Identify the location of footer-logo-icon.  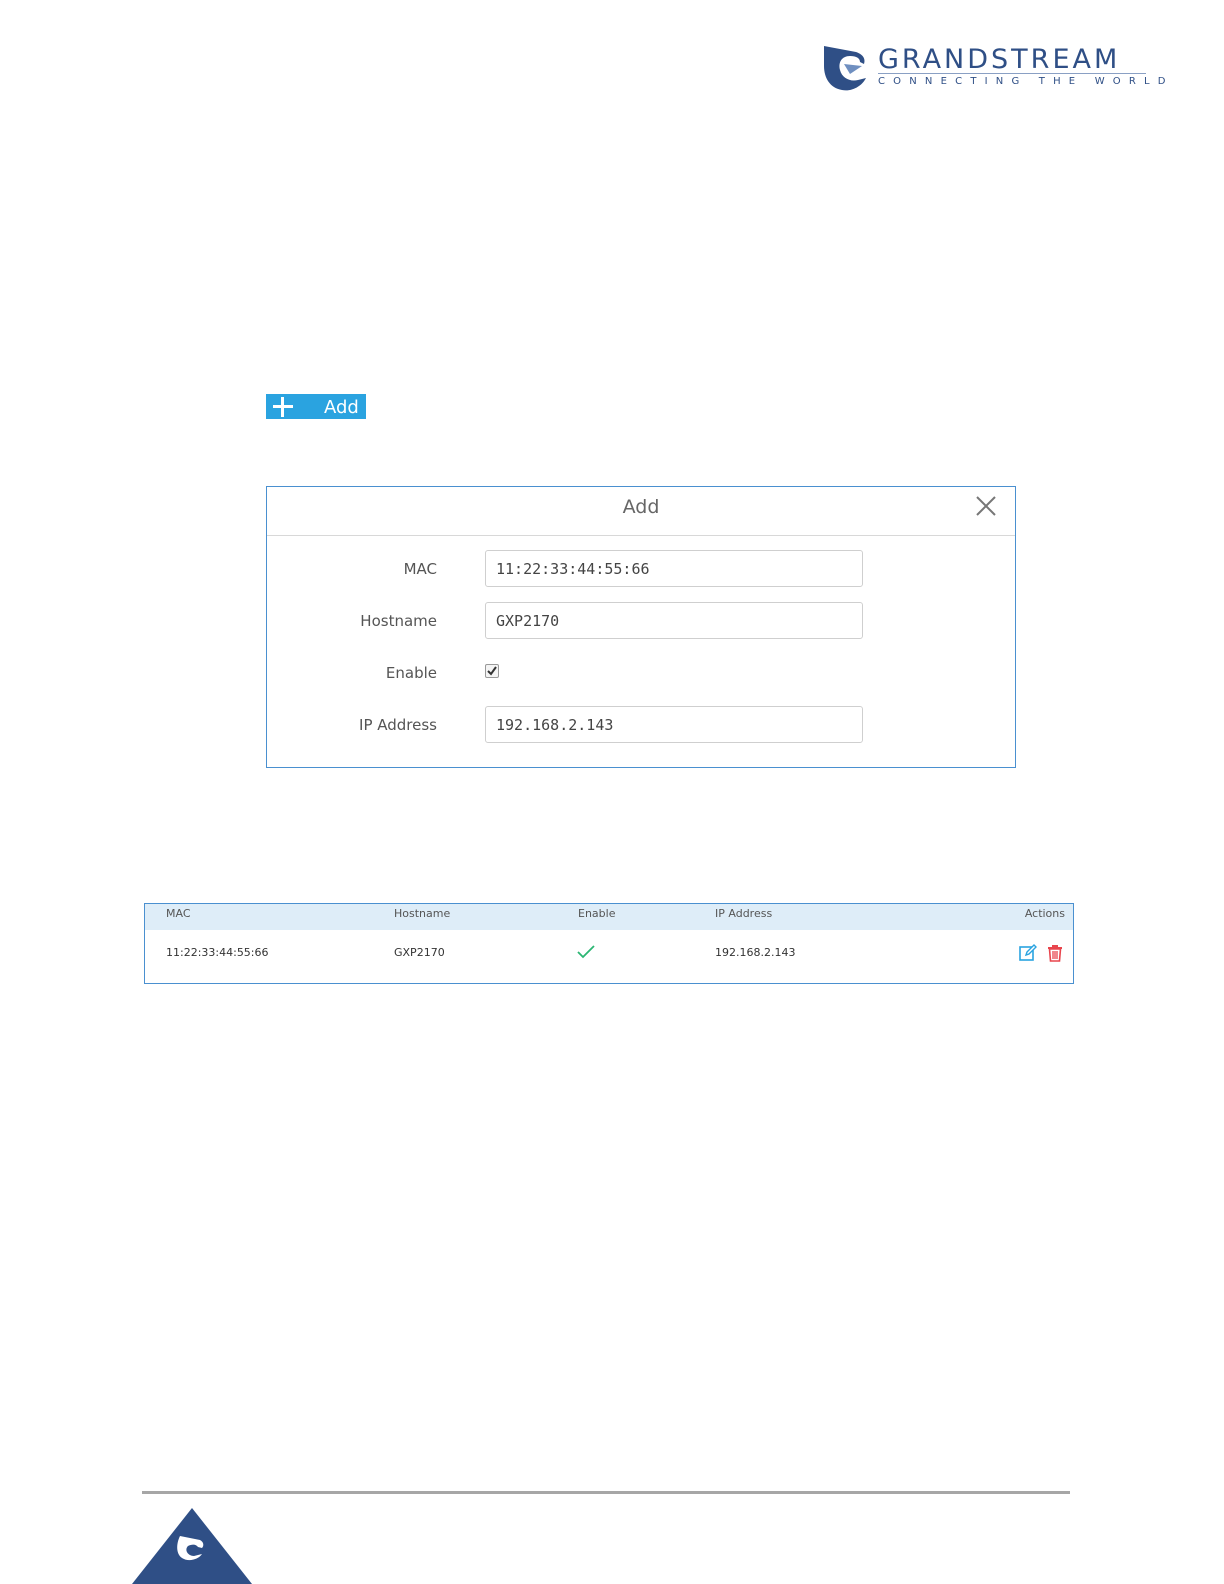
(192, 1546).